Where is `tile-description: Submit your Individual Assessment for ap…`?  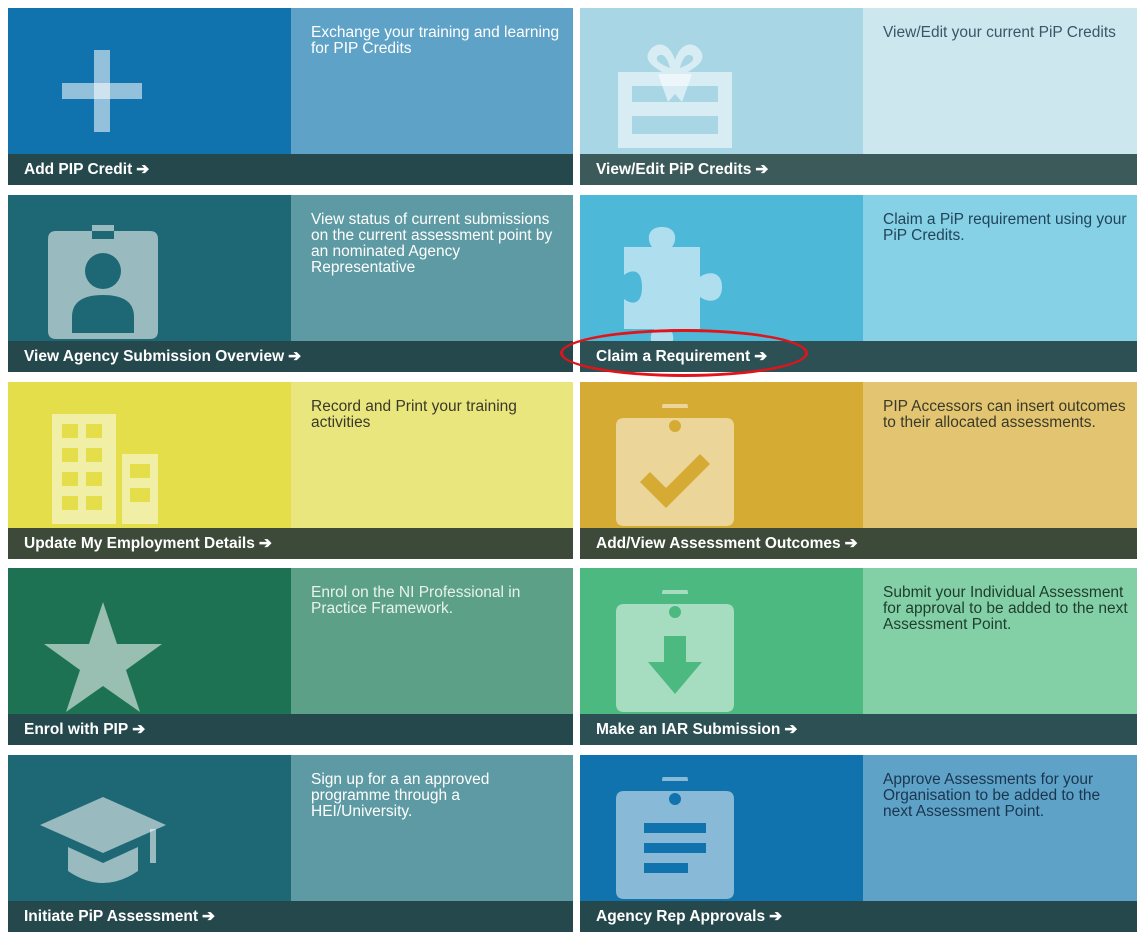
tile-description: Submit your Individual Assessment for ap… is located at coordinates (1005, 608).